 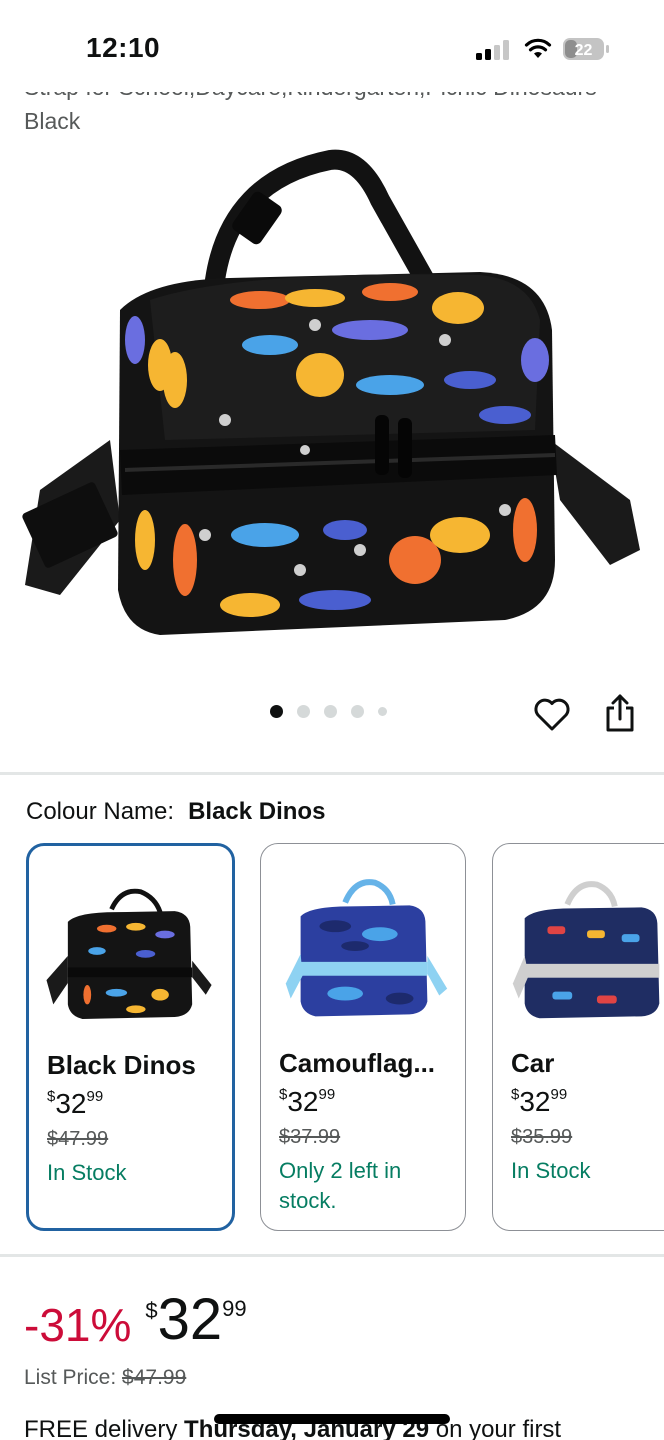 I want to click on colour-name-value: Black Dinos, so click(x=257, y=811).